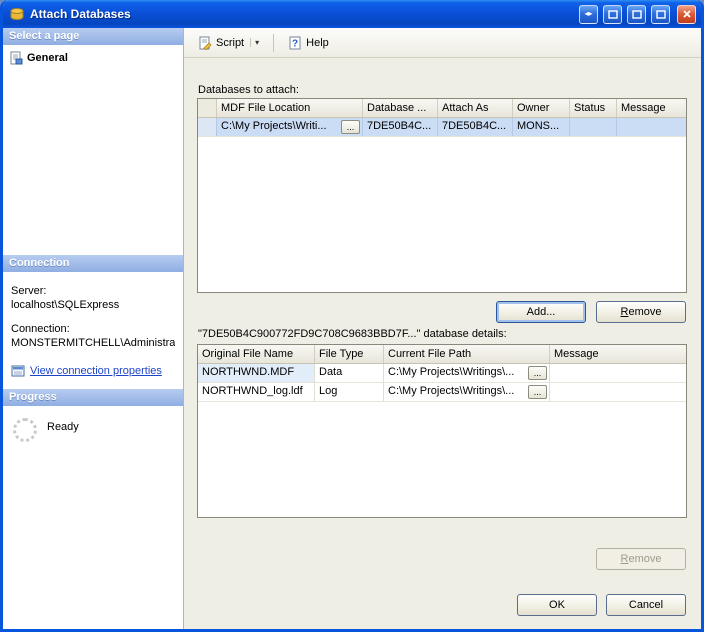 Image resolution: width=704 pixels, height=632 pixels. Describe the element at coordinates (274, 42) in the screenshot. I see `toolbar-separator` at that location.